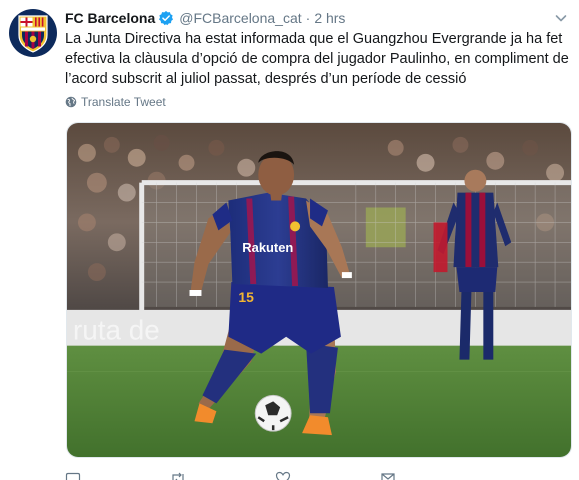 The image size is (579, 480). Describe the element at coordinates (71, 102) in the screenshot. I see `globe-icon` at that location.